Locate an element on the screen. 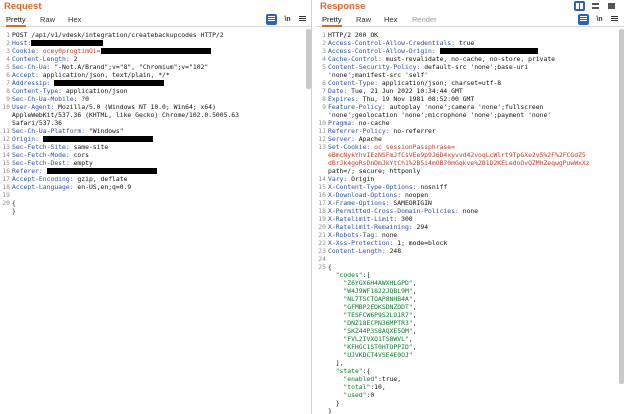 The height and width of the screenshot is (414, 624). response-scrollbar is located at coordinates (621, 221).